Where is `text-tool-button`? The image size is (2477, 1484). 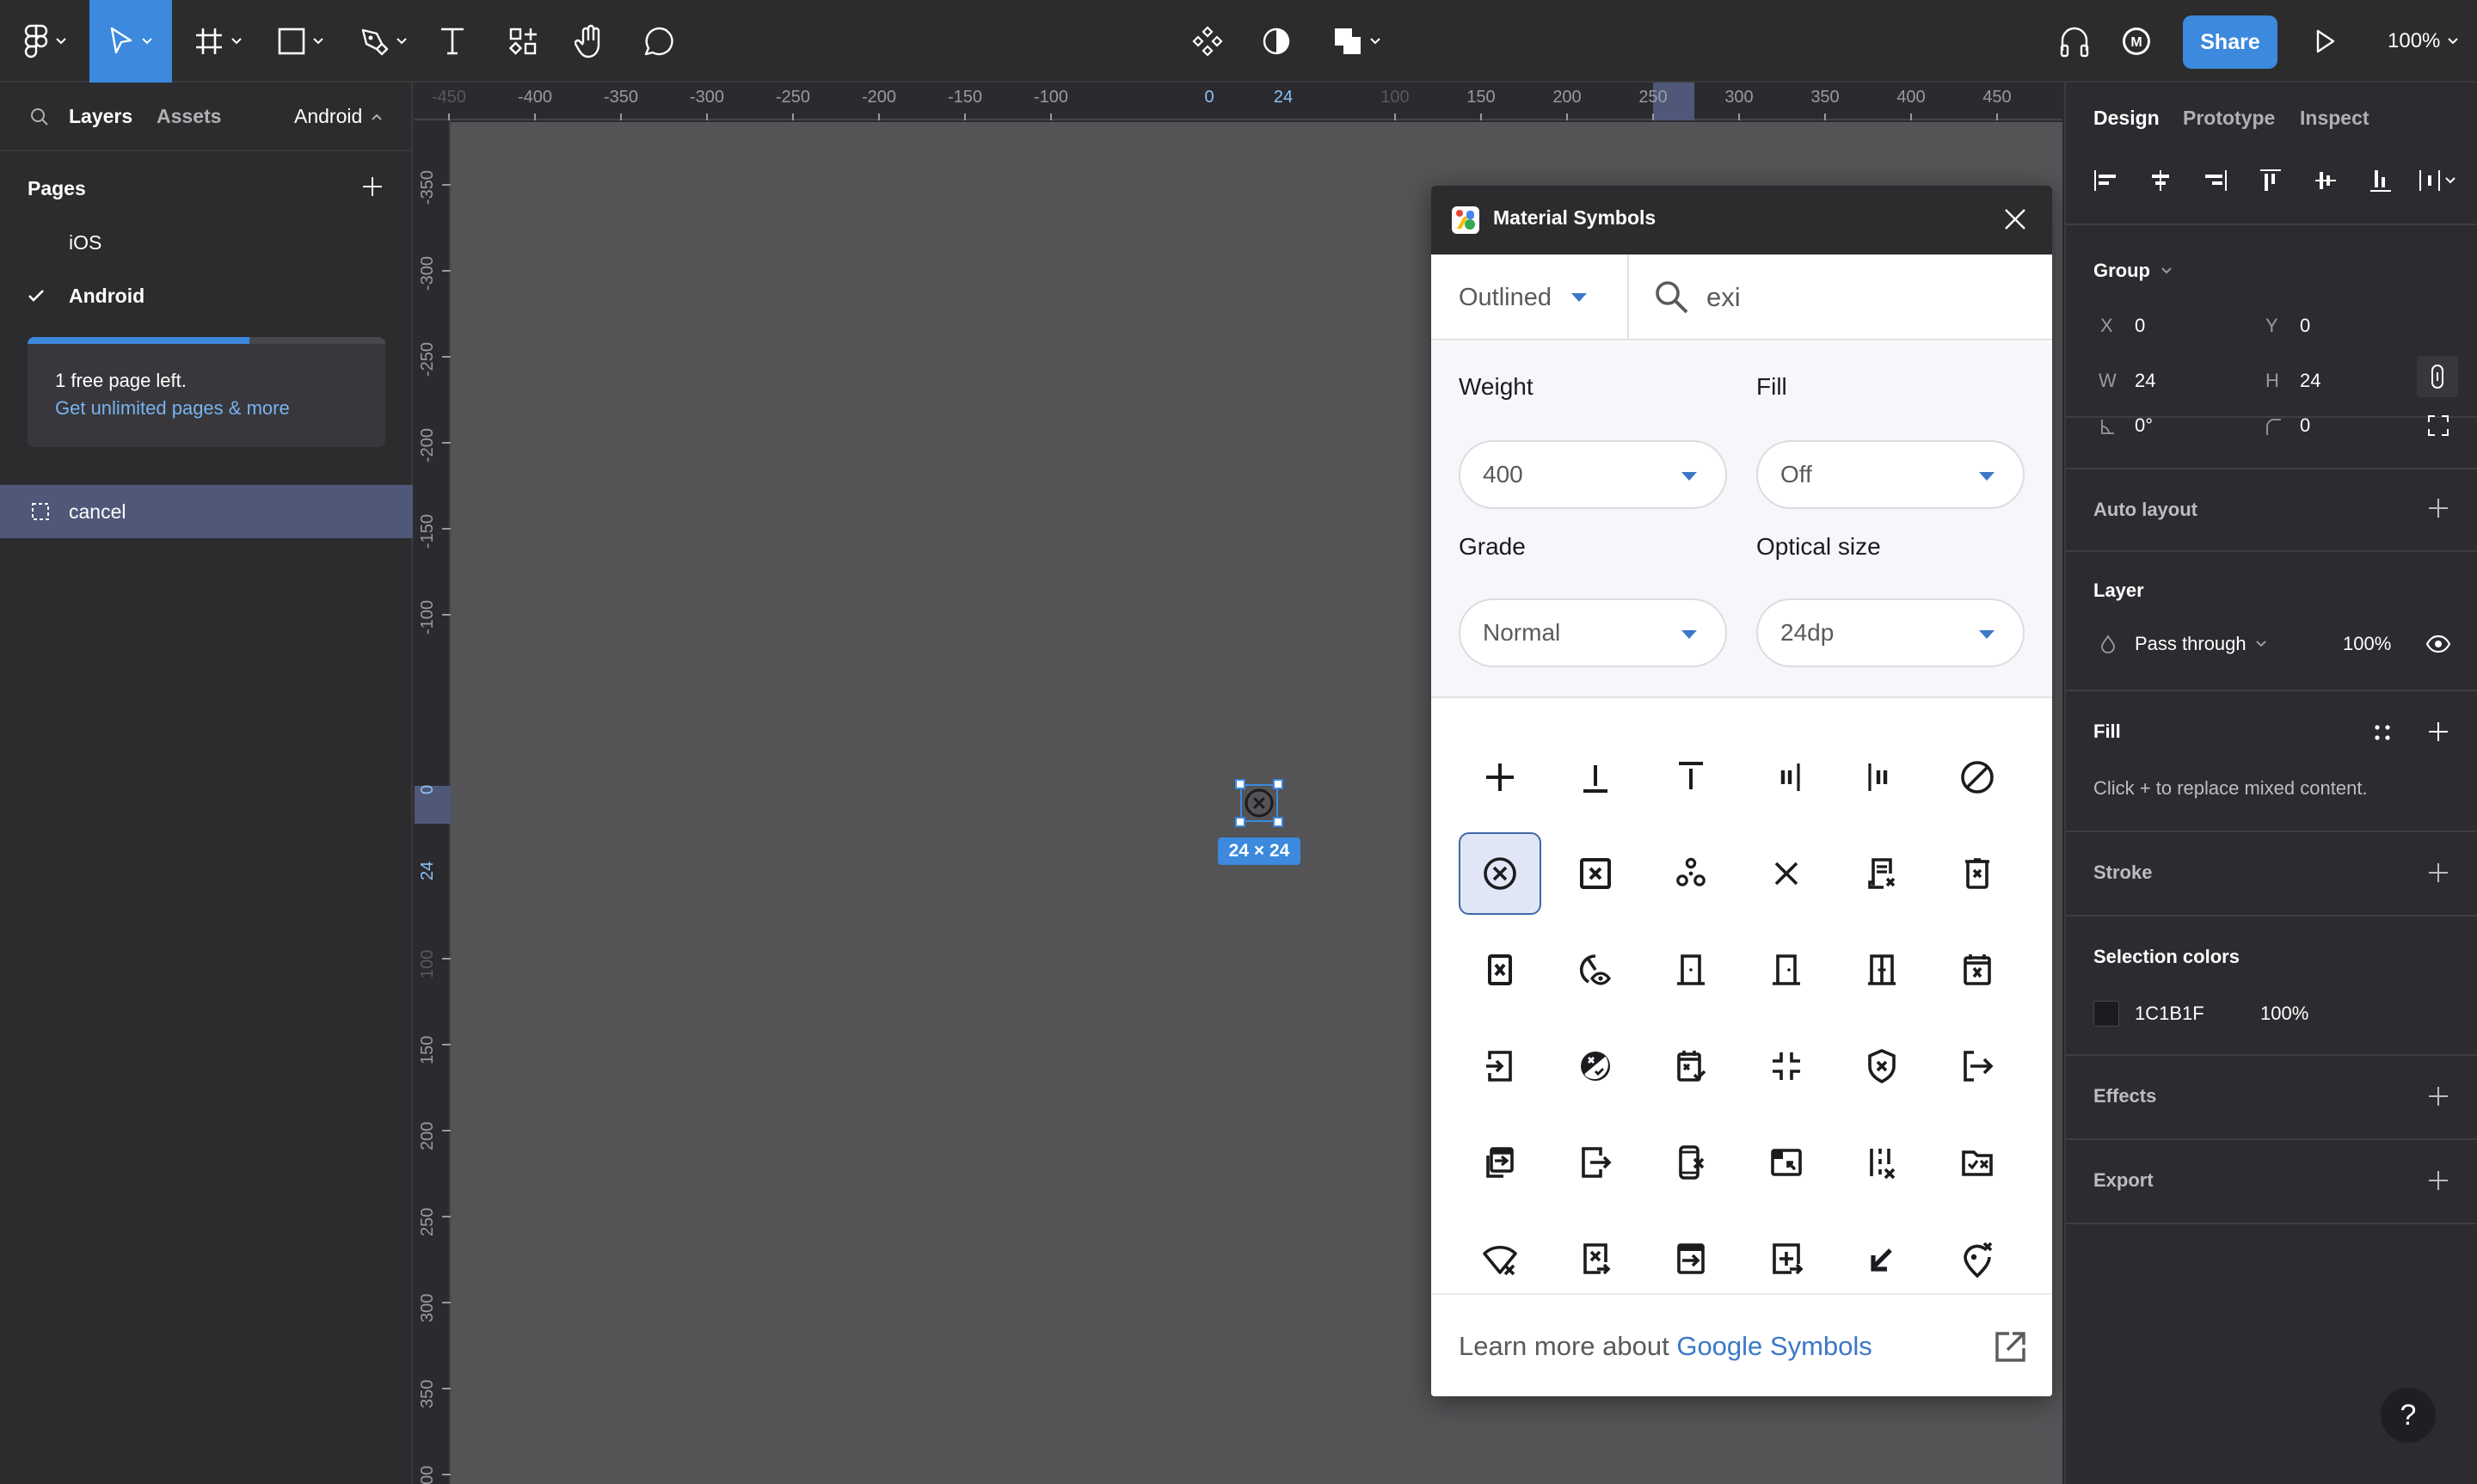 text-tool-button is located at coordinates (453, 41).